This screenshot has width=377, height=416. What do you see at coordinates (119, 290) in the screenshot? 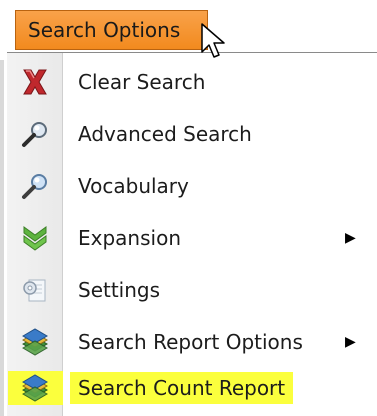
I see `menu-item-label: Settings` at bounding box center [119, 290].